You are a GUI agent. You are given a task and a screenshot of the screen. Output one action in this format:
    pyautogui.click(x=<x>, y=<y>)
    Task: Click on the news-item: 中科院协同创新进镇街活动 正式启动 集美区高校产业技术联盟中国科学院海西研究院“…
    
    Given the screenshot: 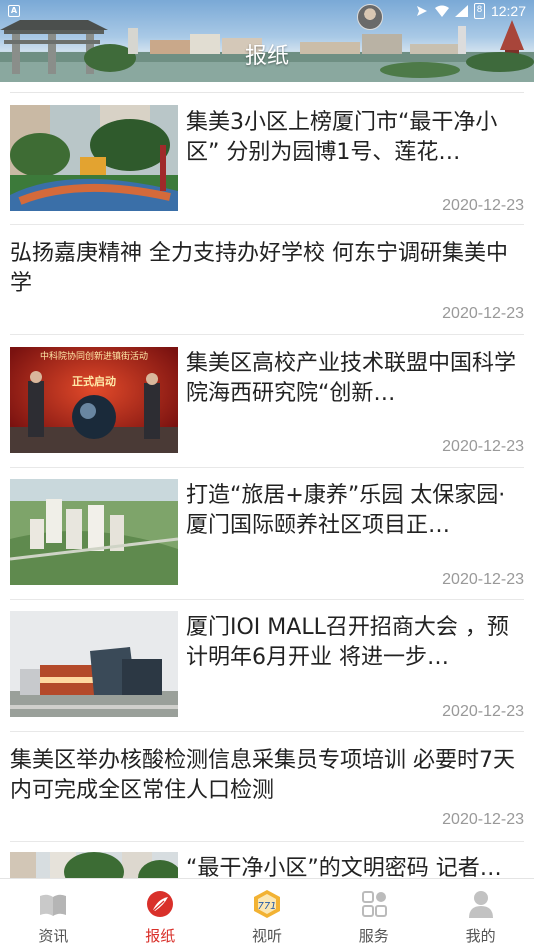 What is the action you would take?
    pyautogui.click(x=267, y=401)
    